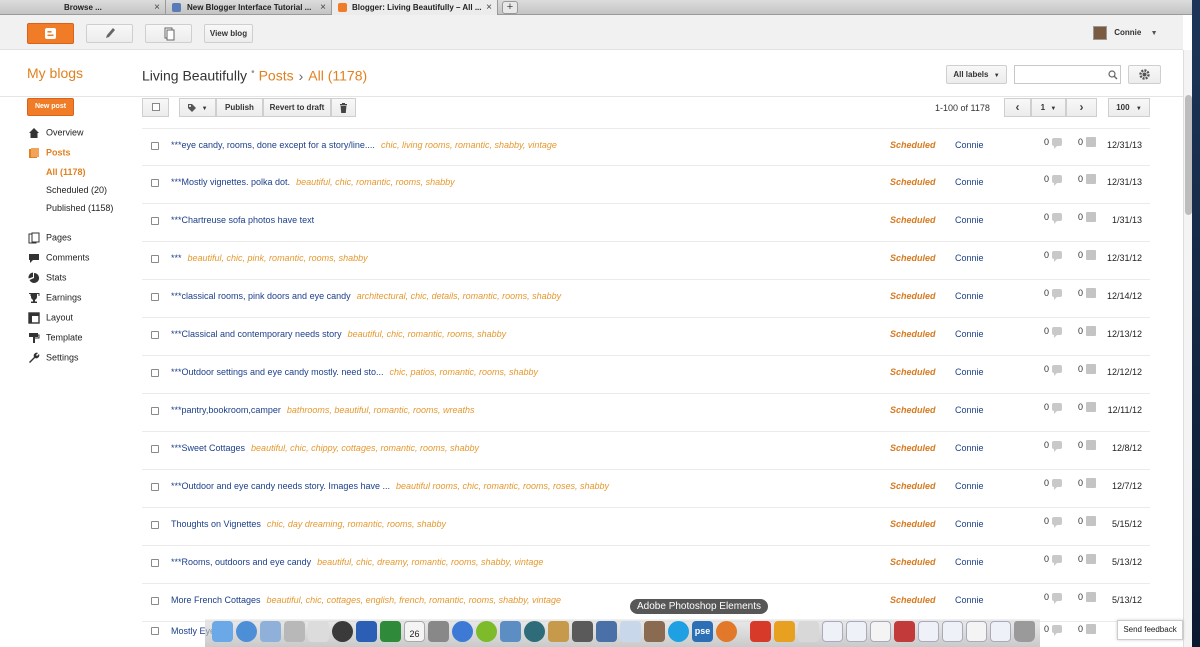  What do you see at coordinates (276, 76) in the screenshot?
I see `breadcrumb-posts: Posts` at bounding box center [276, 76].